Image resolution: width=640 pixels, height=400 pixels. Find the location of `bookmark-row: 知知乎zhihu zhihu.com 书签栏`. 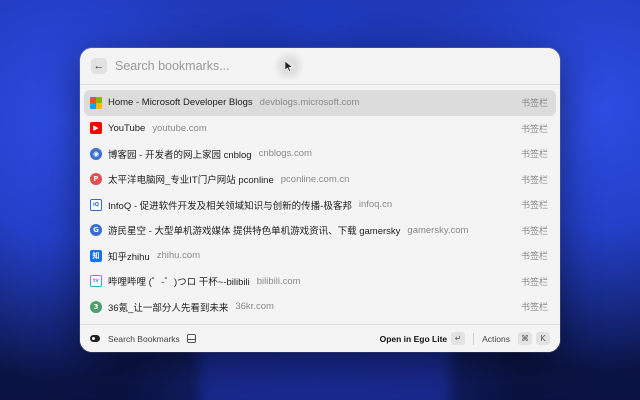

bookmark-row: 知知乎zhihu zhihu.com 书签栏 is located at coordinates (320, 256).